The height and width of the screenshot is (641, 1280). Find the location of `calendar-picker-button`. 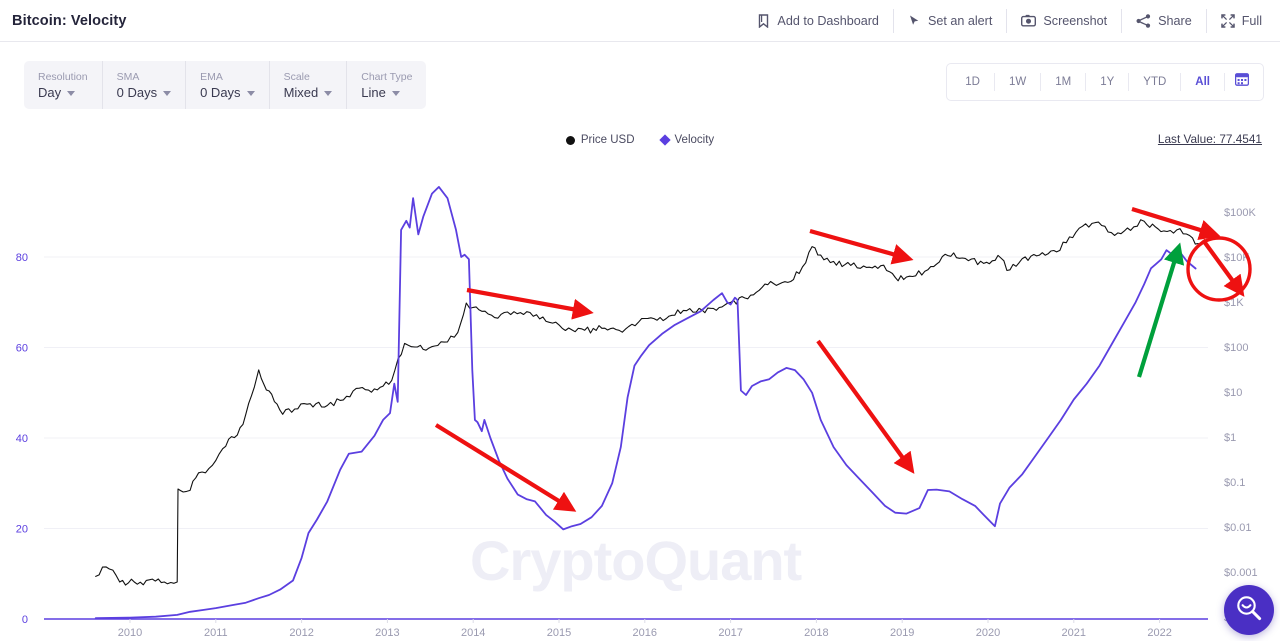

calendar-picker-button is located at coordinates (1242, 82).